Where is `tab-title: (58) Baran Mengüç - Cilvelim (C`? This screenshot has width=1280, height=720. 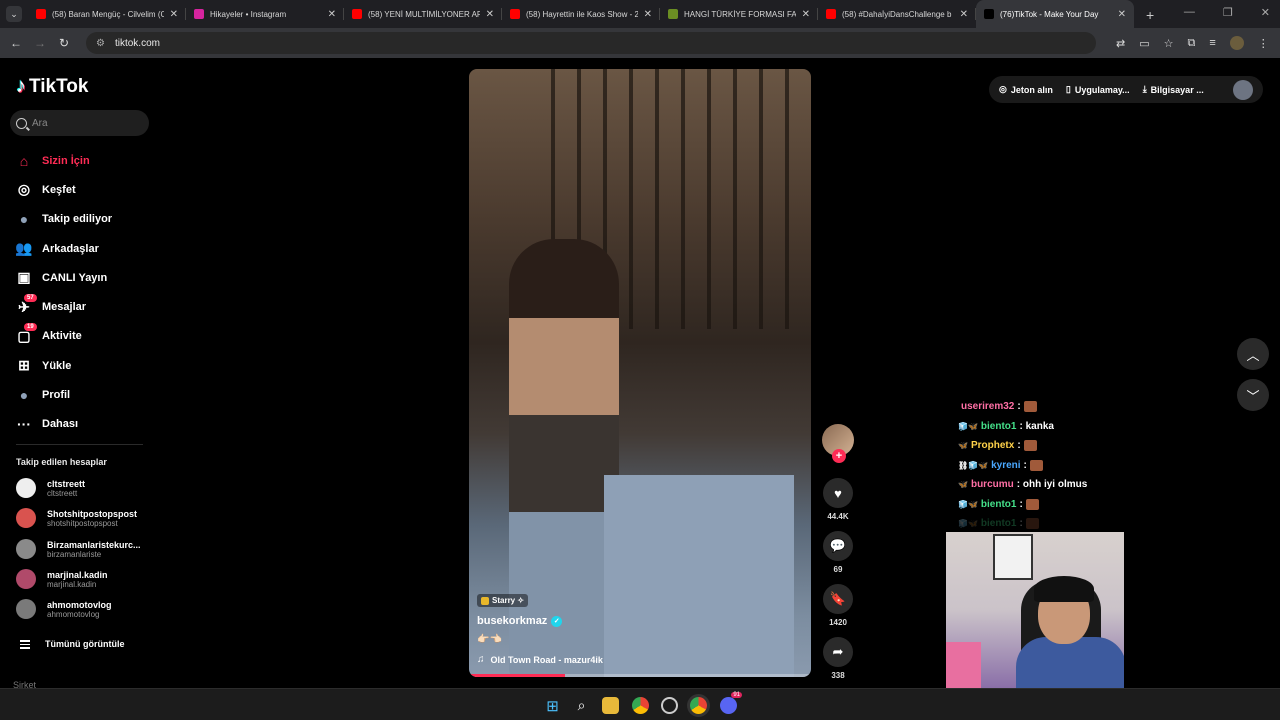
tab-title: (58) Baran Mengüç - Cilvelim (C is located at coordinates (108, 14).